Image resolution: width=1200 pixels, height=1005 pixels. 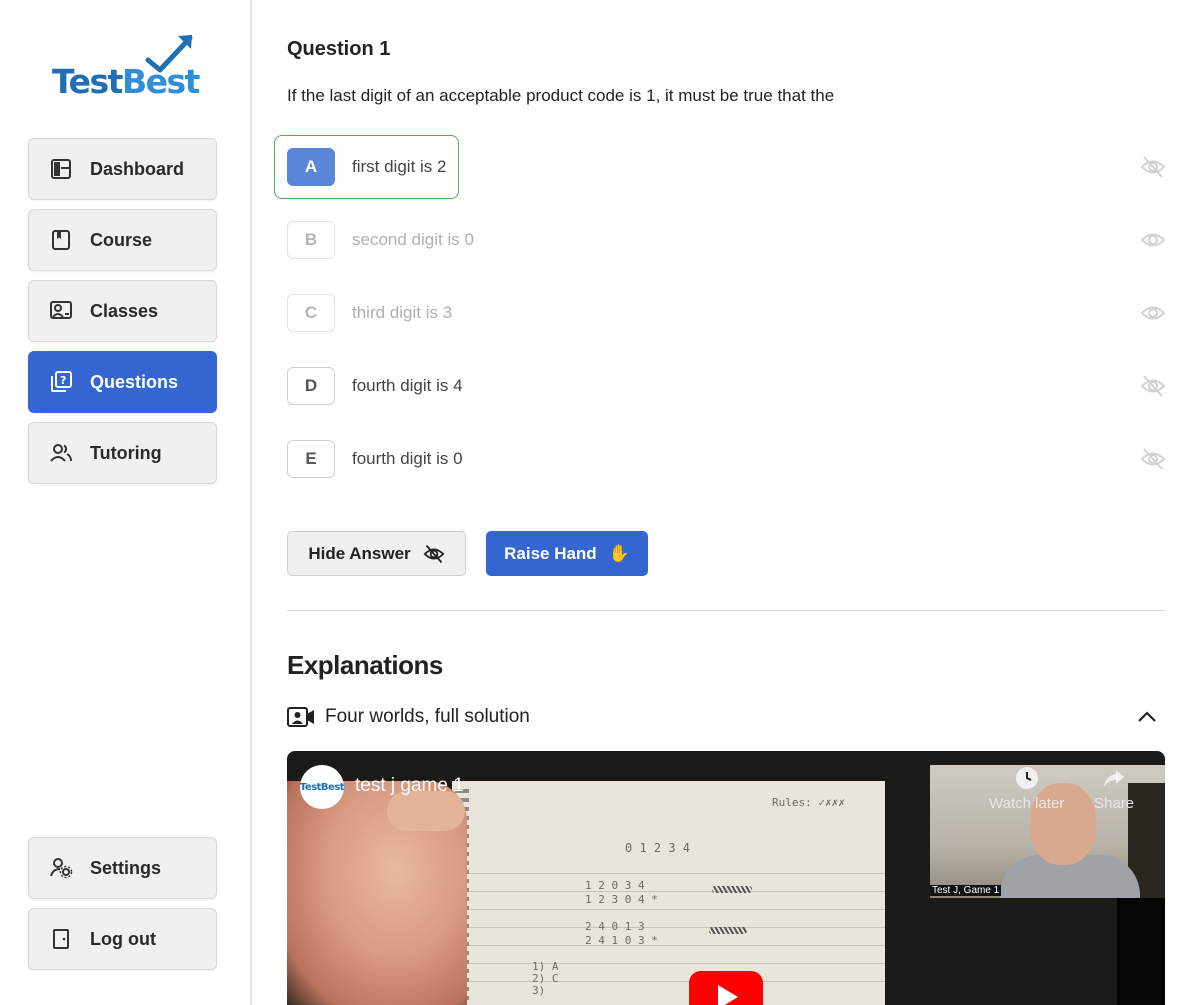 I want to click on sidebar-item-label: Settings, so click(x=126, y=867).